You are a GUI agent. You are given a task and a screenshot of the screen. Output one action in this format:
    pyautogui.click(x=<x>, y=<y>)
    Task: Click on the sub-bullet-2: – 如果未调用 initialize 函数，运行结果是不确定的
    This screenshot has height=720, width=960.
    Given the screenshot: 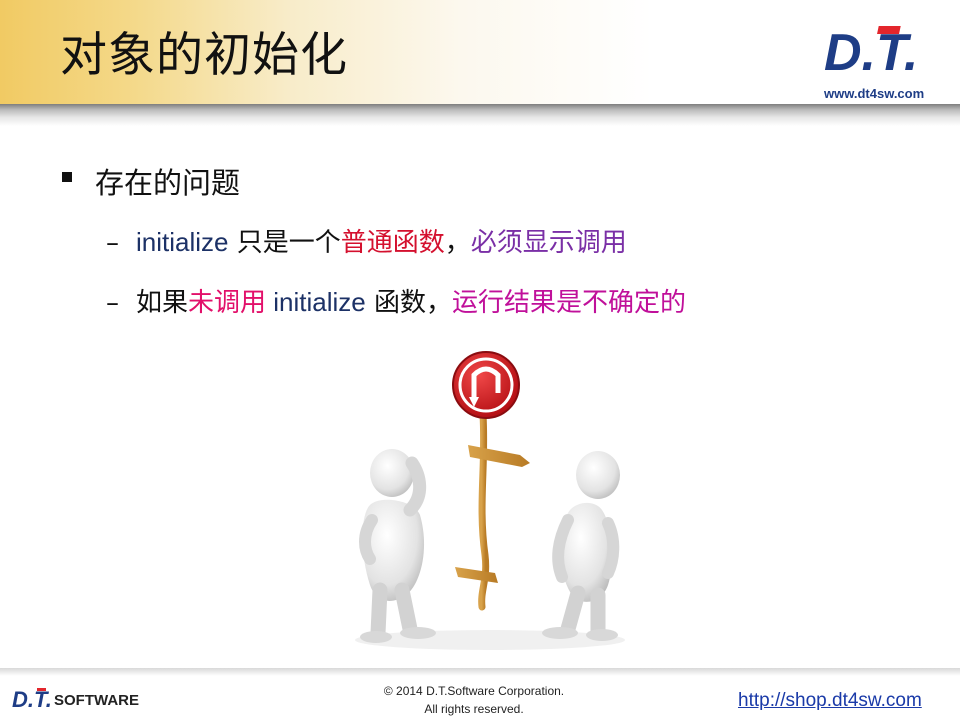 What is the action you would take?
    pyautogui.click(x=396, y=300)
    